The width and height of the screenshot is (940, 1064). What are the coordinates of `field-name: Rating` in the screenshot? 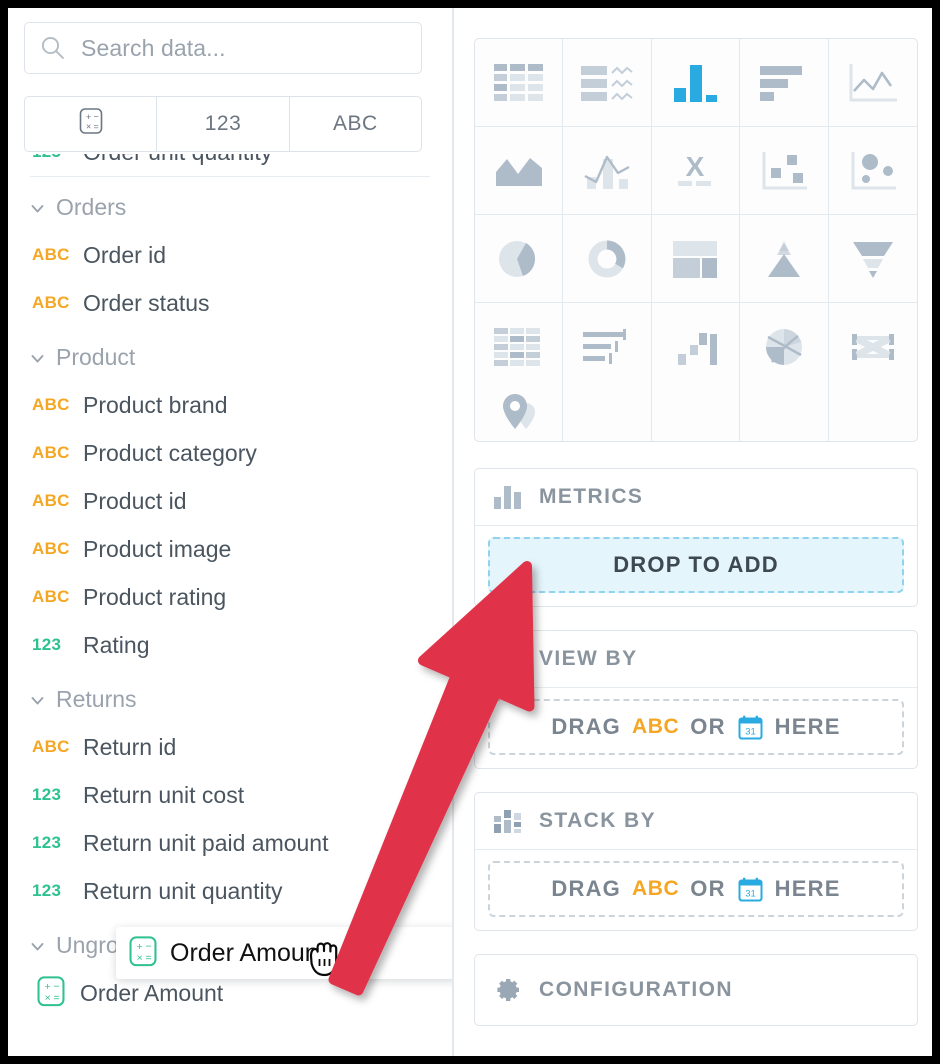 It's located at (116, 644).